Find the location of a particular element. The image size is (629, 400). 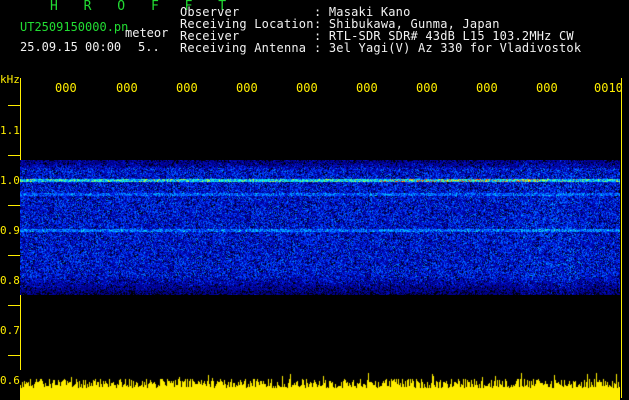

freq-tick: 0.8 is located at coordinates (10, 280).